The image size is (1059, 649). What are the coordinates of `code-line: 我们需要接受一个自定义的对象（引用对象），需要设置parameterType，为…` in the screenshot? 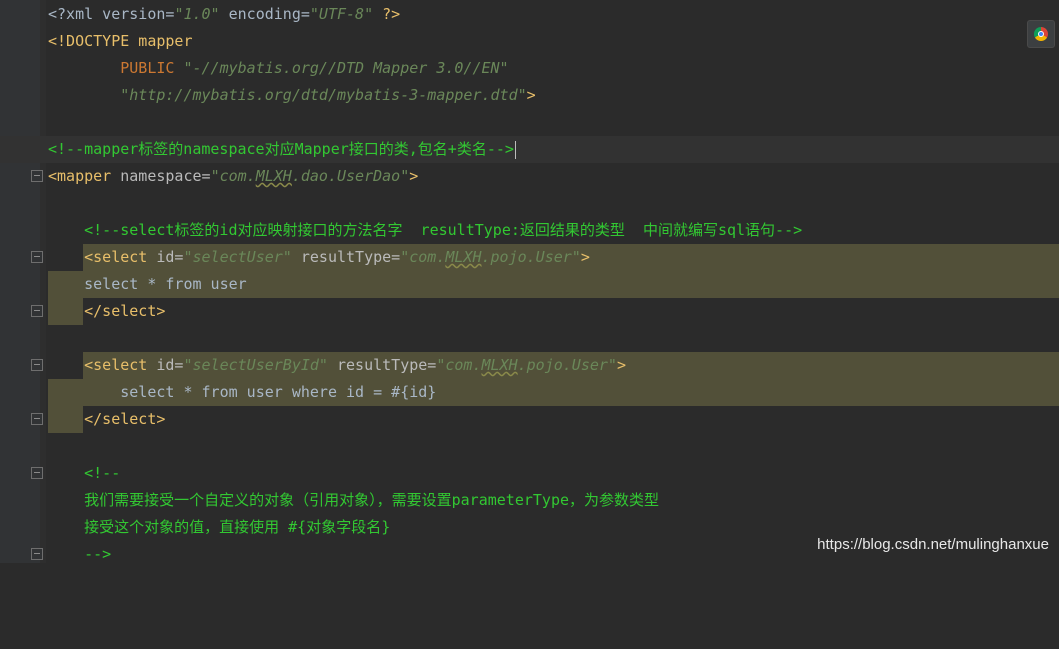 It's located at (529, 500).